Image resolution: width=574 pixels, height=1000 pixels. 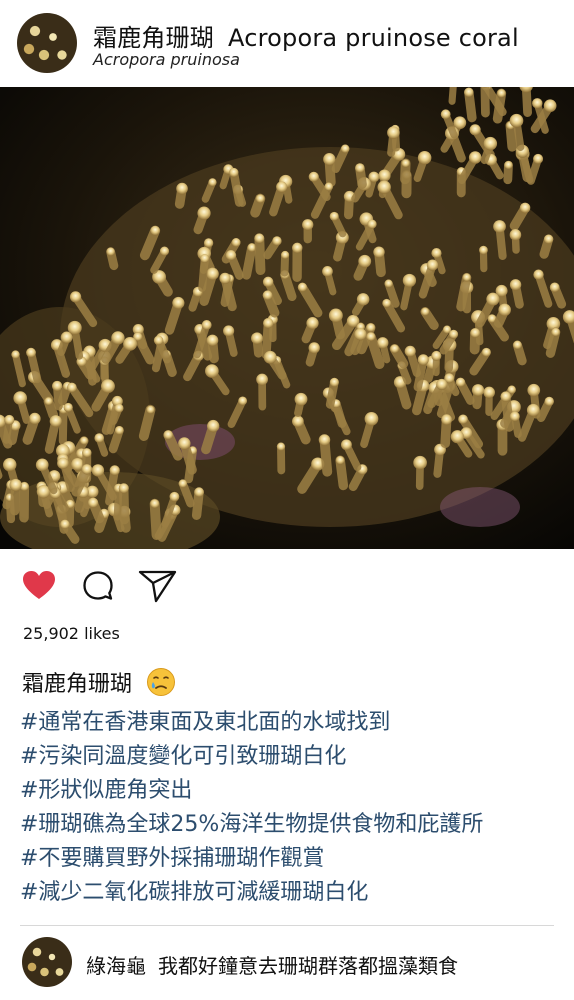 What do you see at coordinates (251, 791) in the screenshot?
I see `hashtag: #形狀似鹿角突出` at bounding box center [251, 791].